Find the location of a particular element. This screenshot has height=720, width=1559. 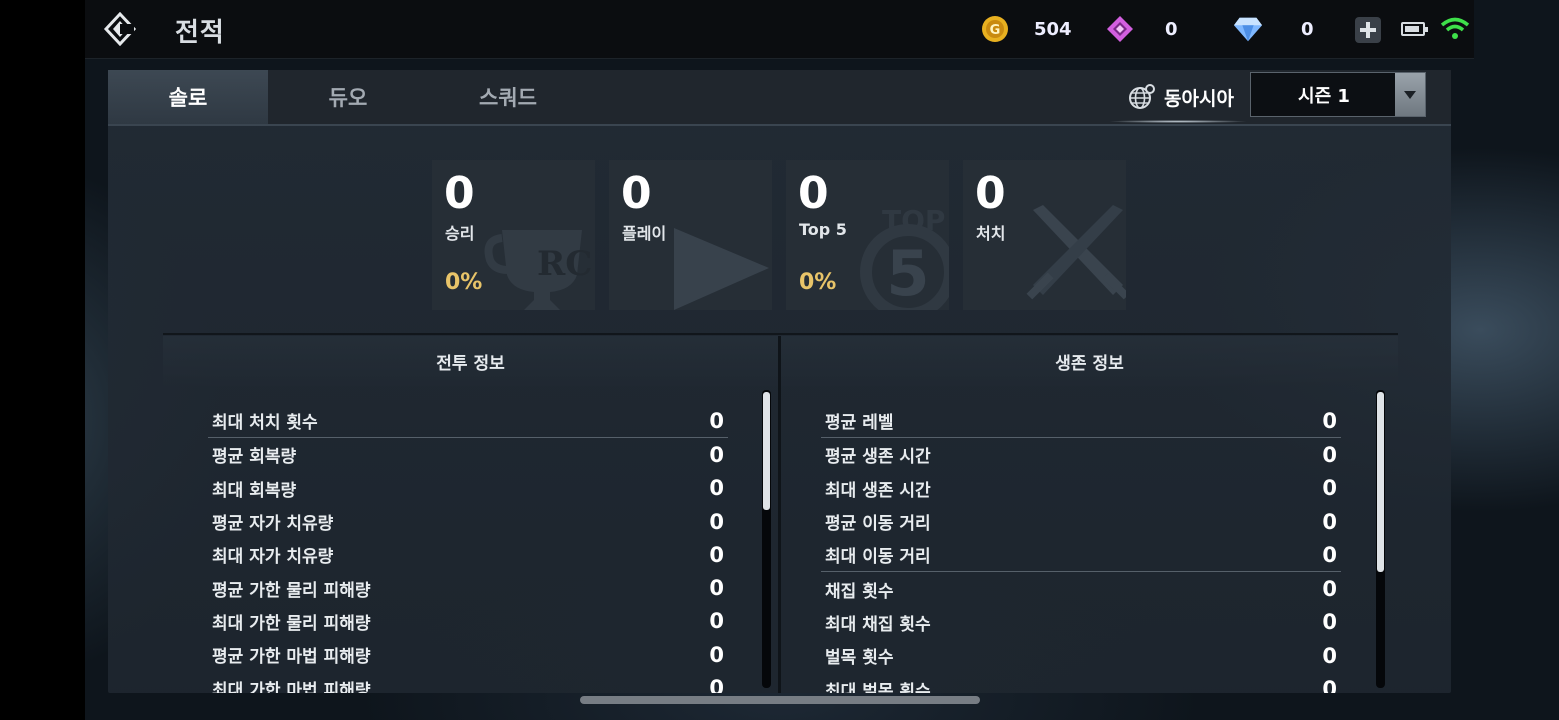

svg-text: G is located at coordinates (995, 30).